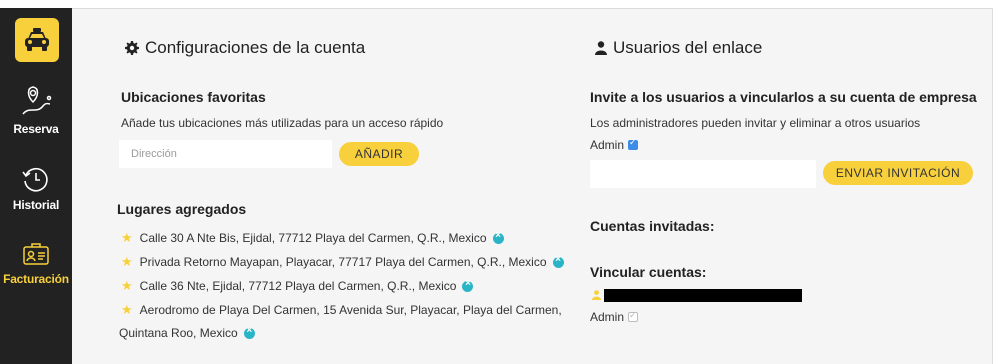 This screenshot has height=364, width=1000. Describe the element at coordinates (992, 186) in the screenshot. I see `divider` at that location.